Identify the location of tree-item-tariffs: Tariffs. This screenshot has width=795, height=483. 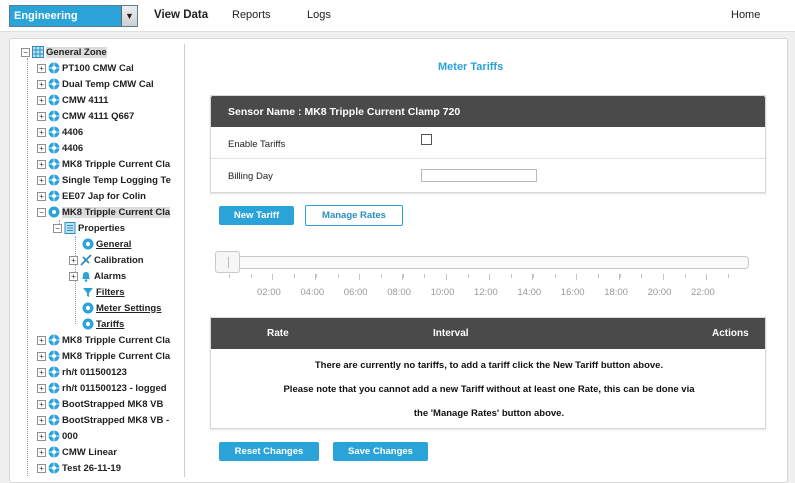
(103, 324).